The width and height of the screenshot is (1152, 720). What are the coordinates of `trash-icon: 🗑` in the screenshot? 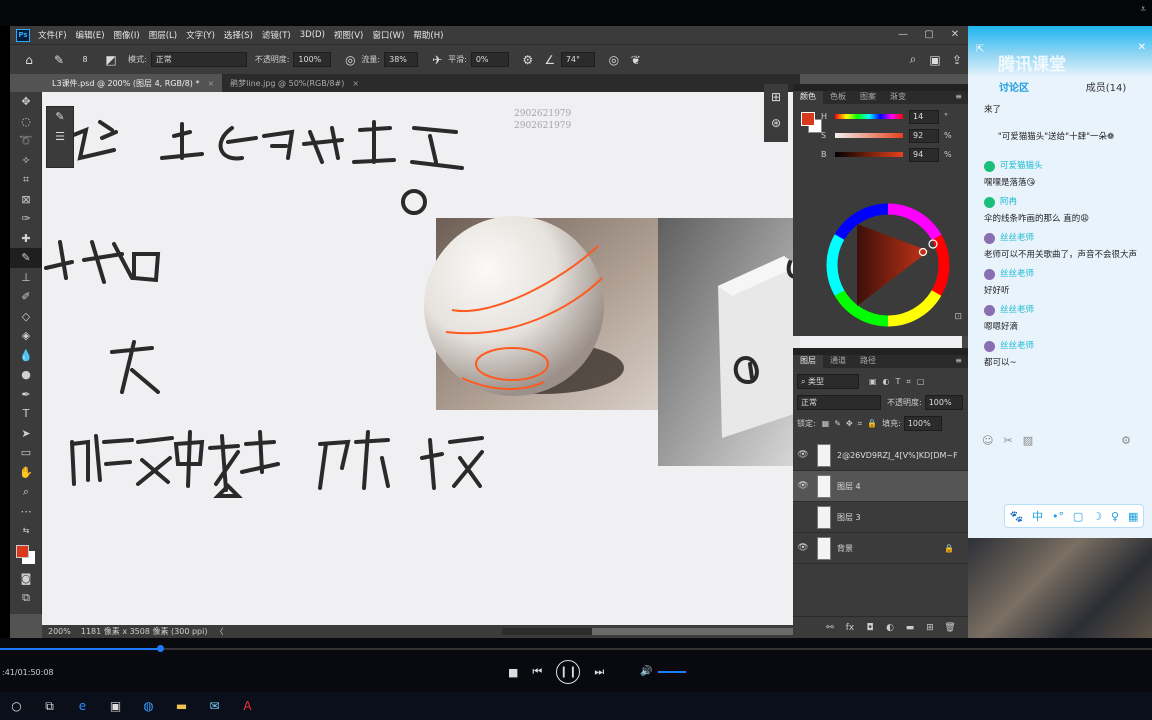 It's located at (950, 628).